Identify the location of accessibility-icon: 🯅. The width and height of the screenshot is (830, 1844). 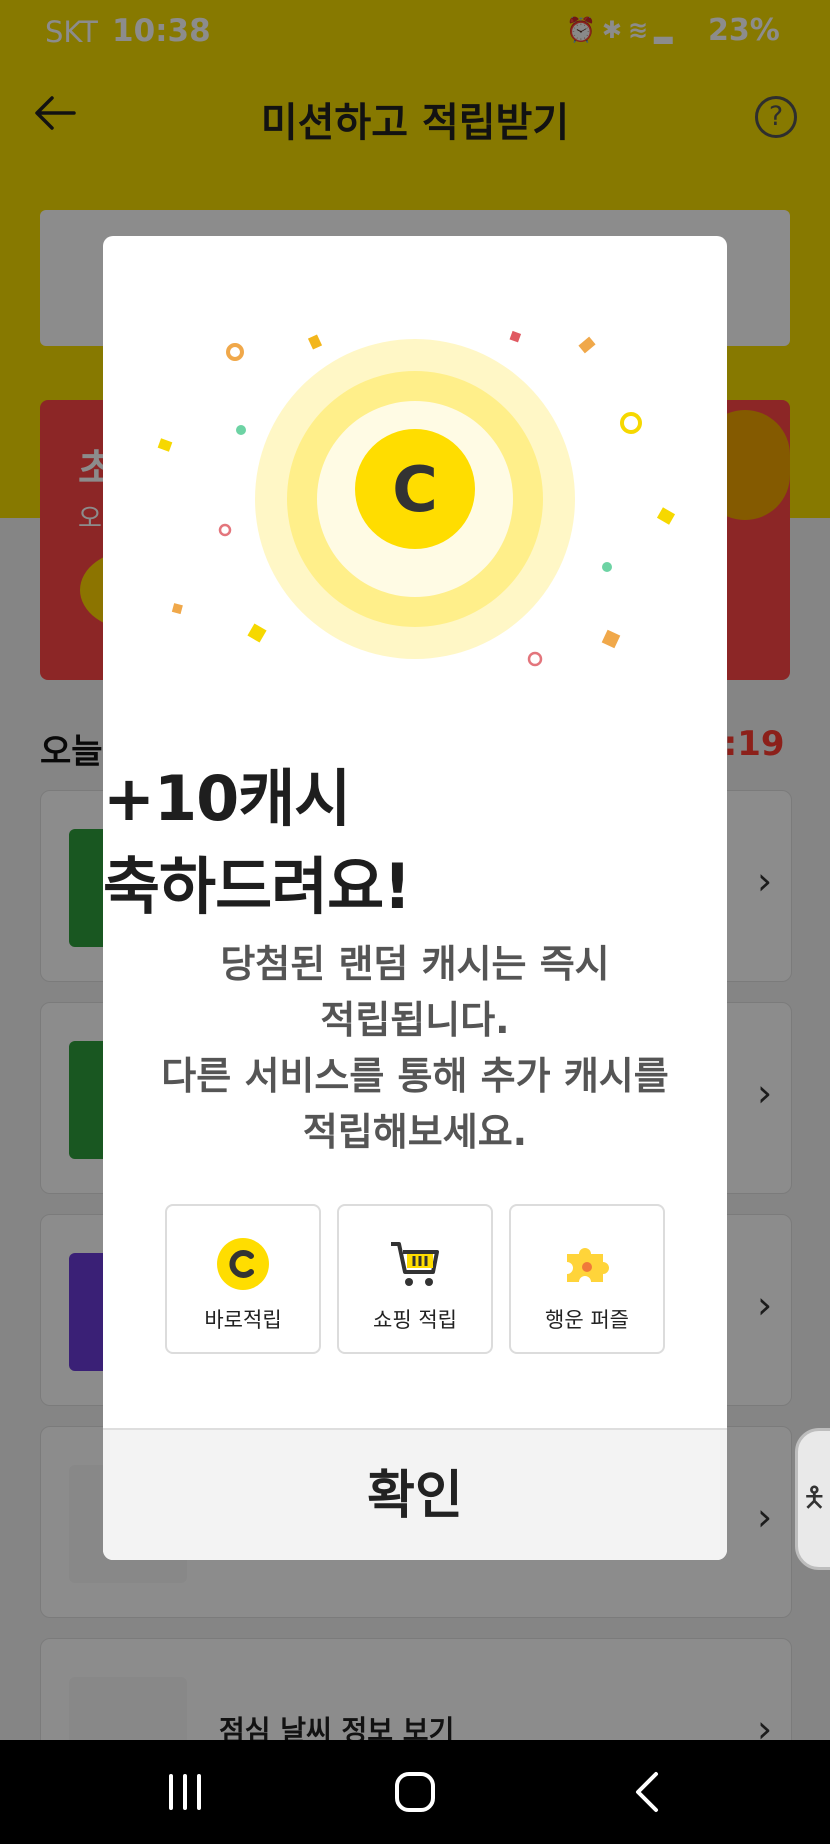
(814, 1497).